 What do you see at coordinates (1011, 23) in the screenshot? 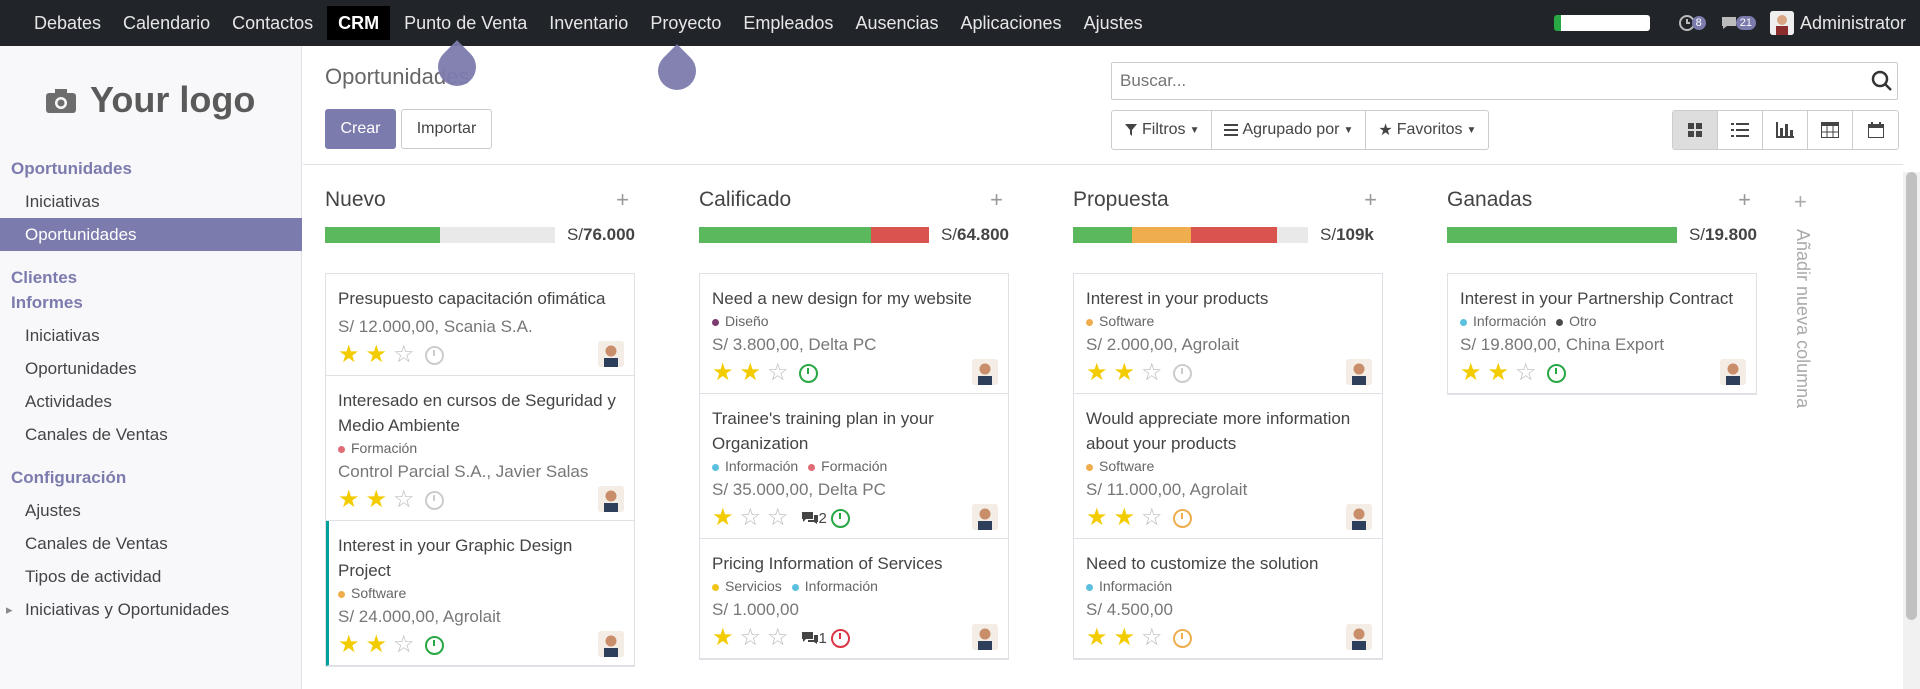
I see `nav-app-aplicaciones: Aplicaciones` at bounding box center [1011, 23].